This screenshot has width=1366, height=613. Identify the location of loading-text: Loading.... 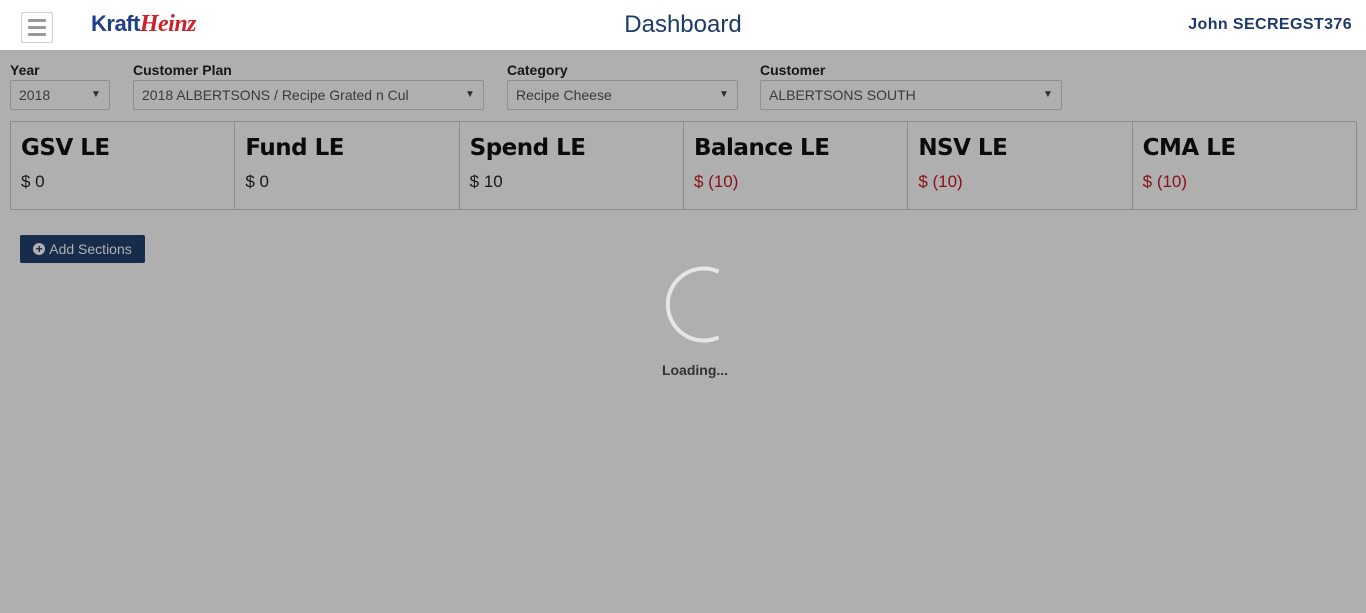
(695, 370).